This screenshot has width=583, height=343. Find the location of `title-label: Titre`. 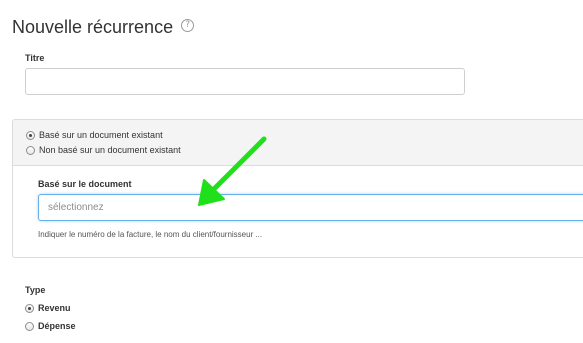

title-label: Titre is located at coordinates (35, 58).